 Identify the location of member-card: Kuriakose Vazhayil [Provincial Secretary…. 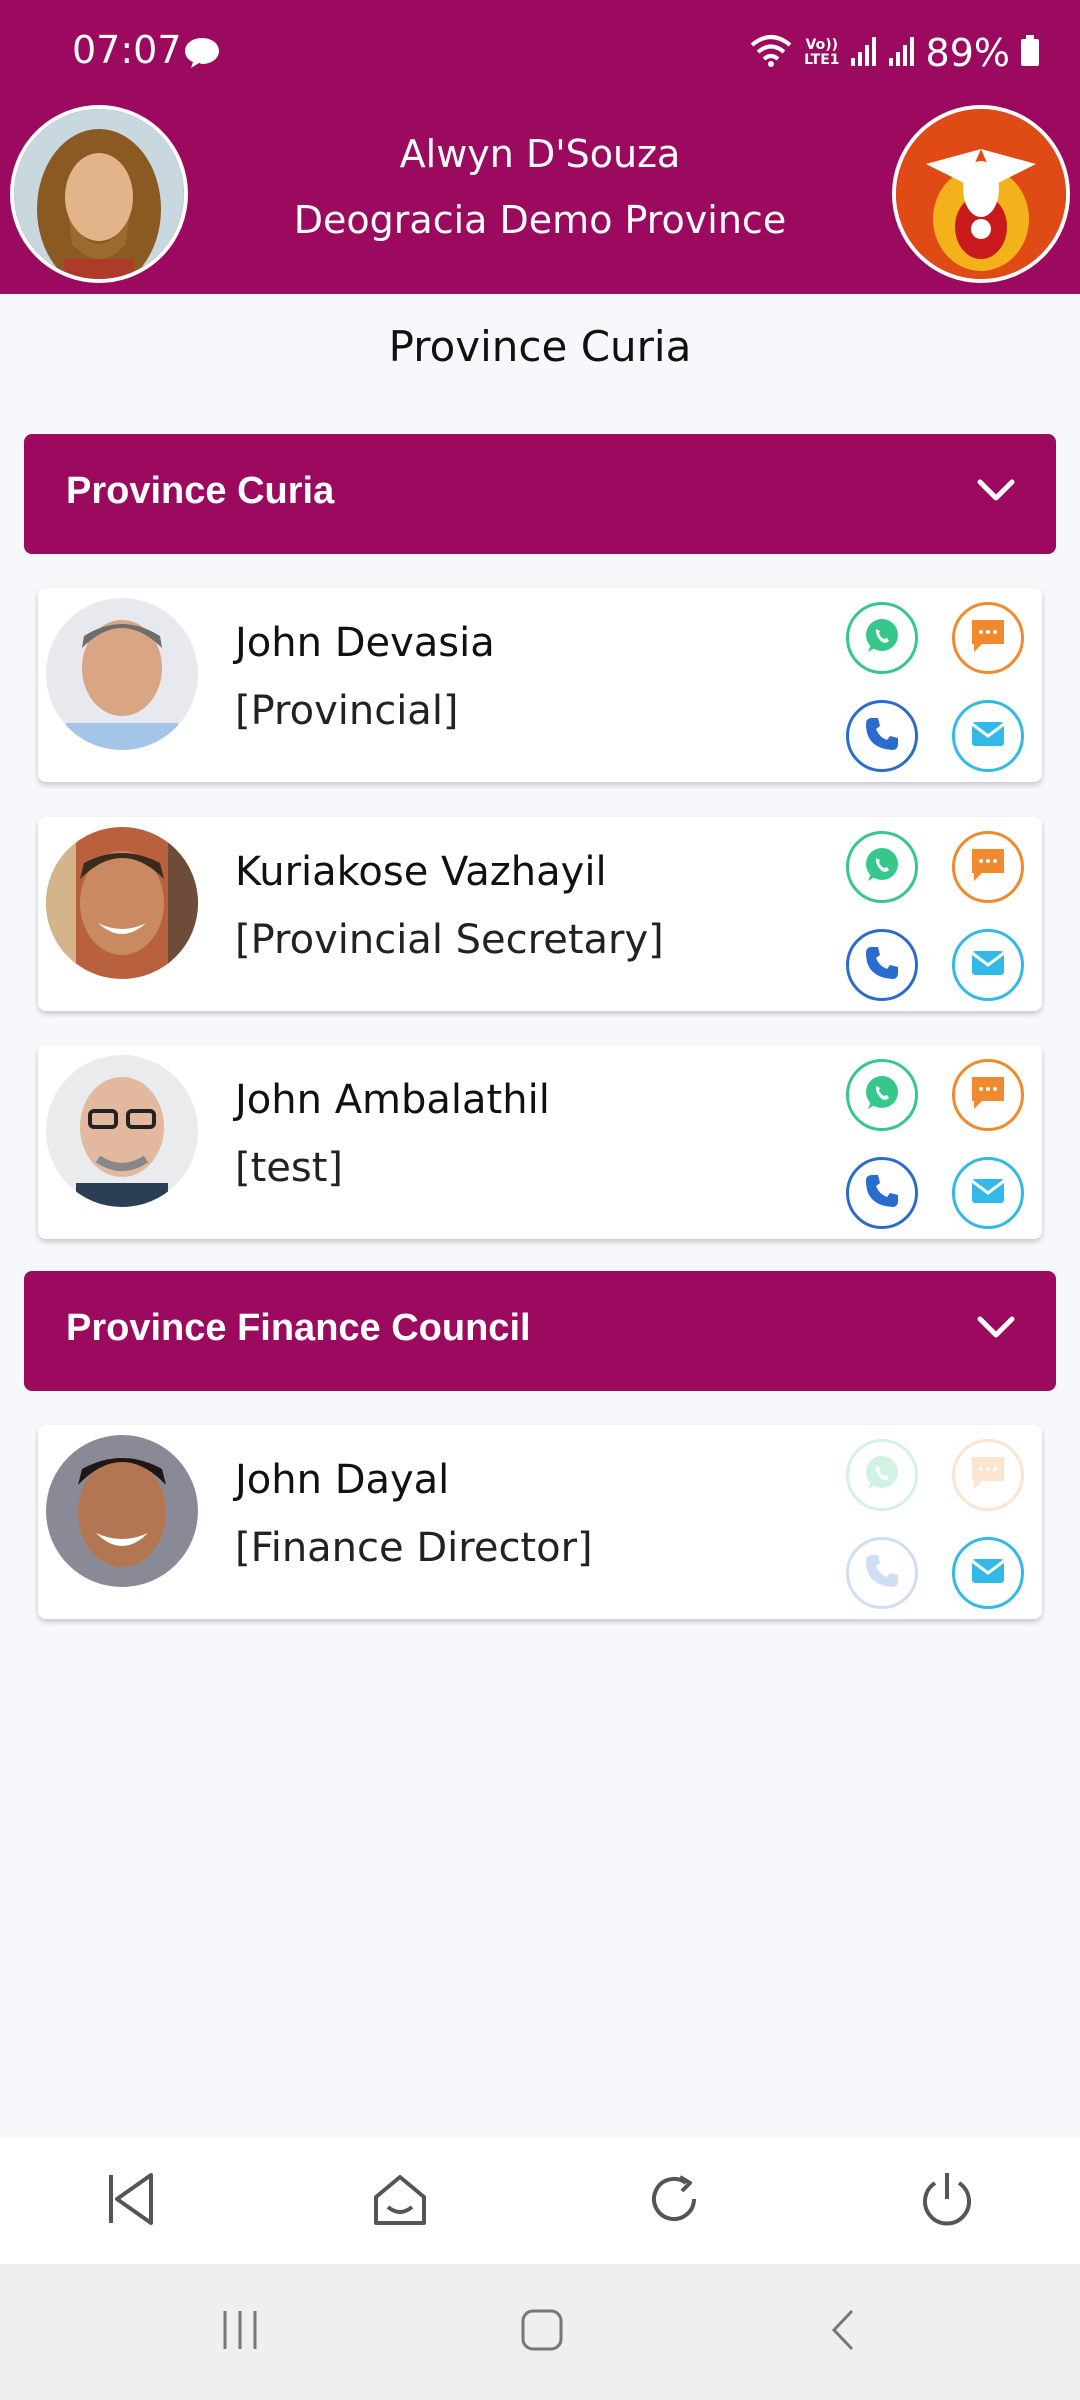
(540, 914).